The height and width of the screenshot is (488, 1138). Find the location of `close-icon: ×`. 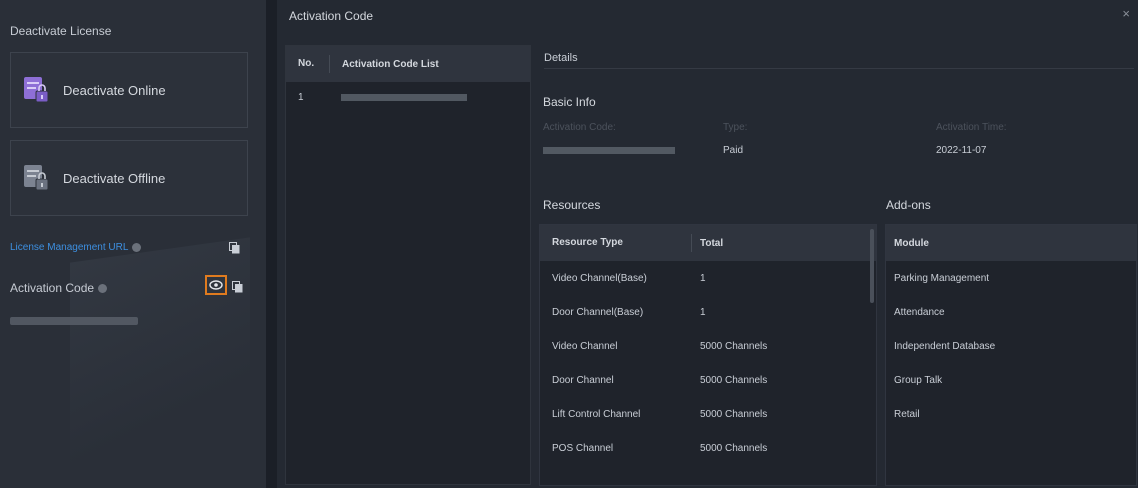

close-icon: × is located at coordinates (1126, 13).